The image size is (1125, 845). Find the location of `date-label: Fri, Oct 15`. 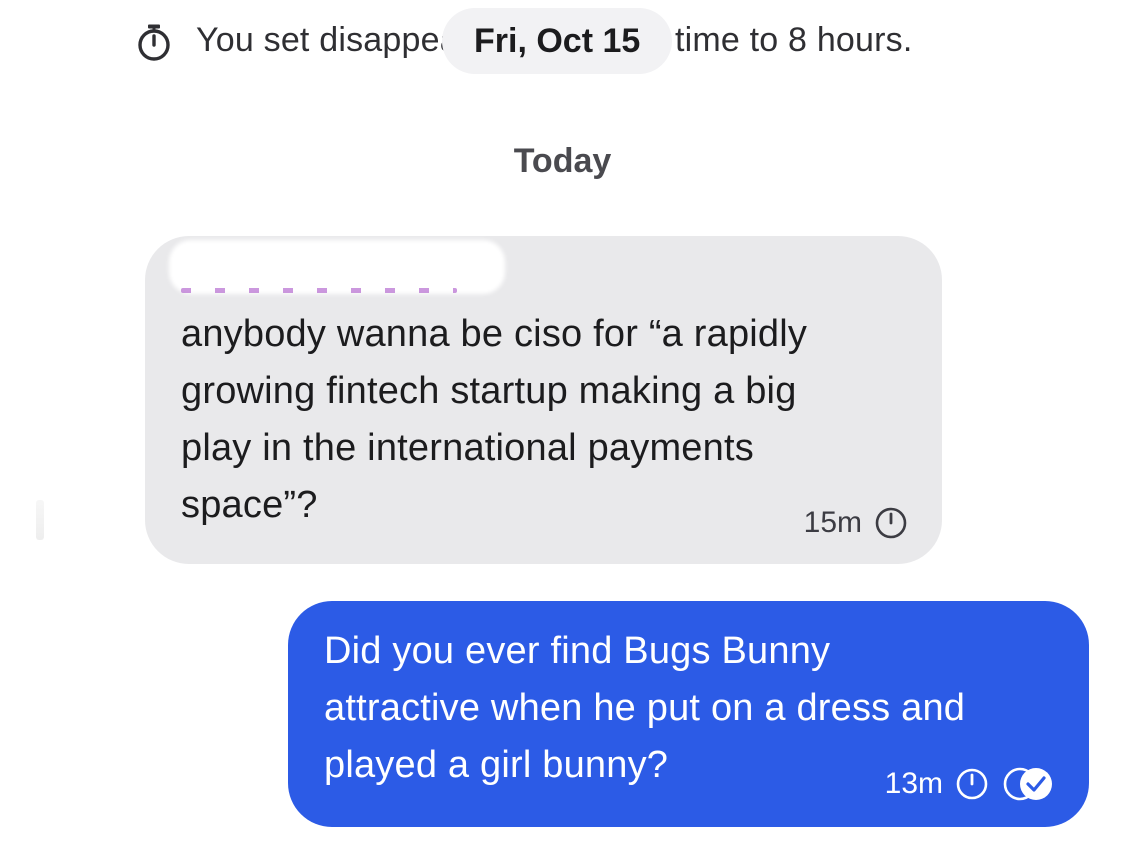

date-label: Fri, Oct 15 is located at coordinates (557, 40).